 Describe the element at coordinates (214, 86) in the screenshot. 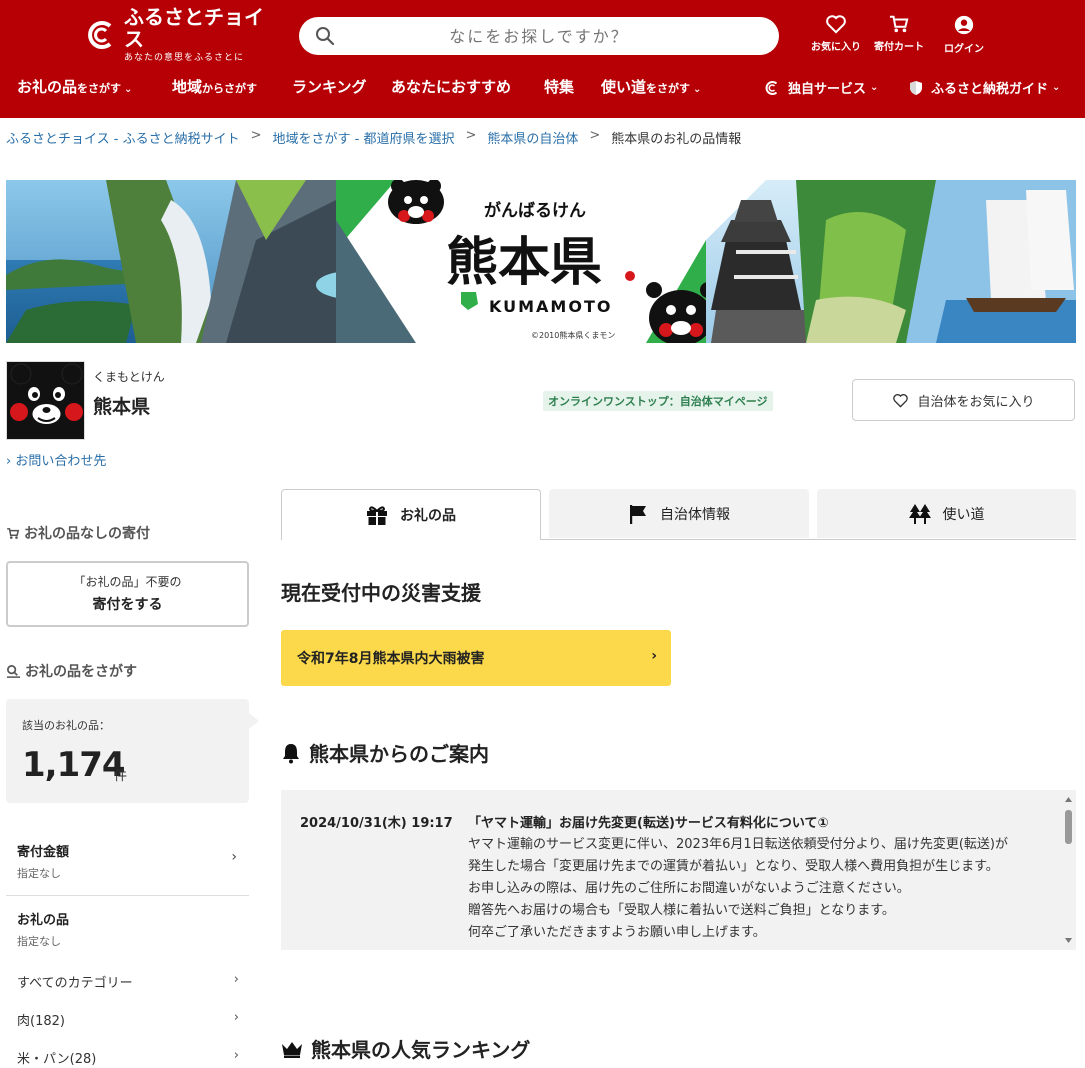

I see `nav-item-region: 地域 からさがす` at that location.